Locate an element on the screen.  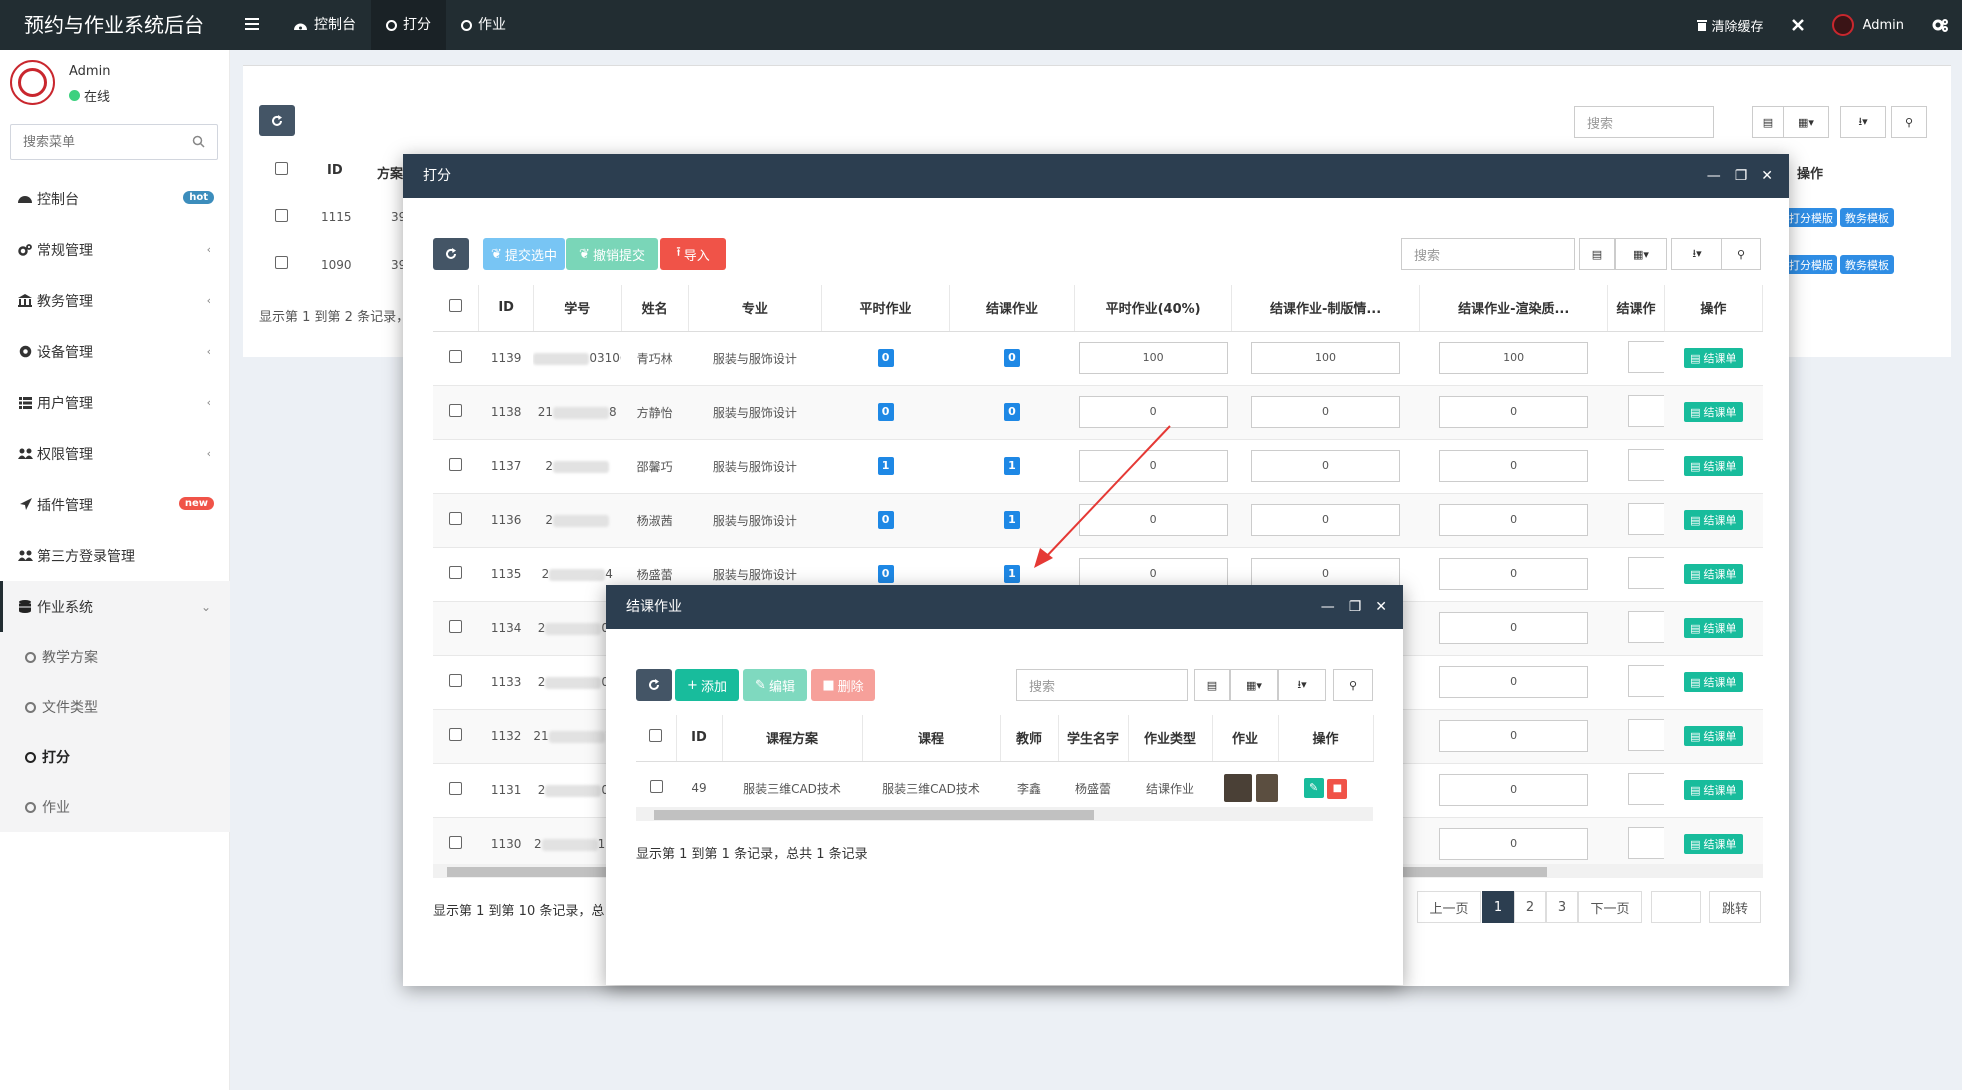
nav-score: 打分 is located at coordinates (408, 25).